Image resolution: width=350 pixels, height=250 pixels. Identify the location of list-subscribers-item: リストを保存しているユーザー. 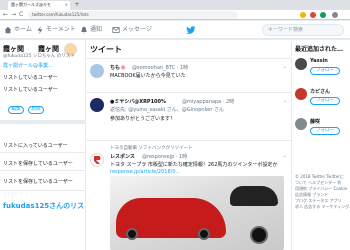
(38, 163).